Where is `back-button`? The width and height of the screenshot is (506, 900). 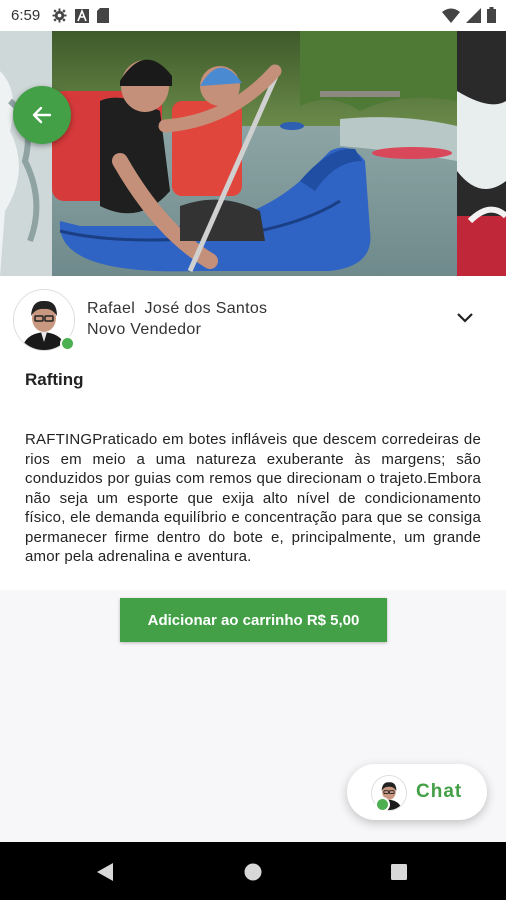
back-button is located at coordinates (42, 115).